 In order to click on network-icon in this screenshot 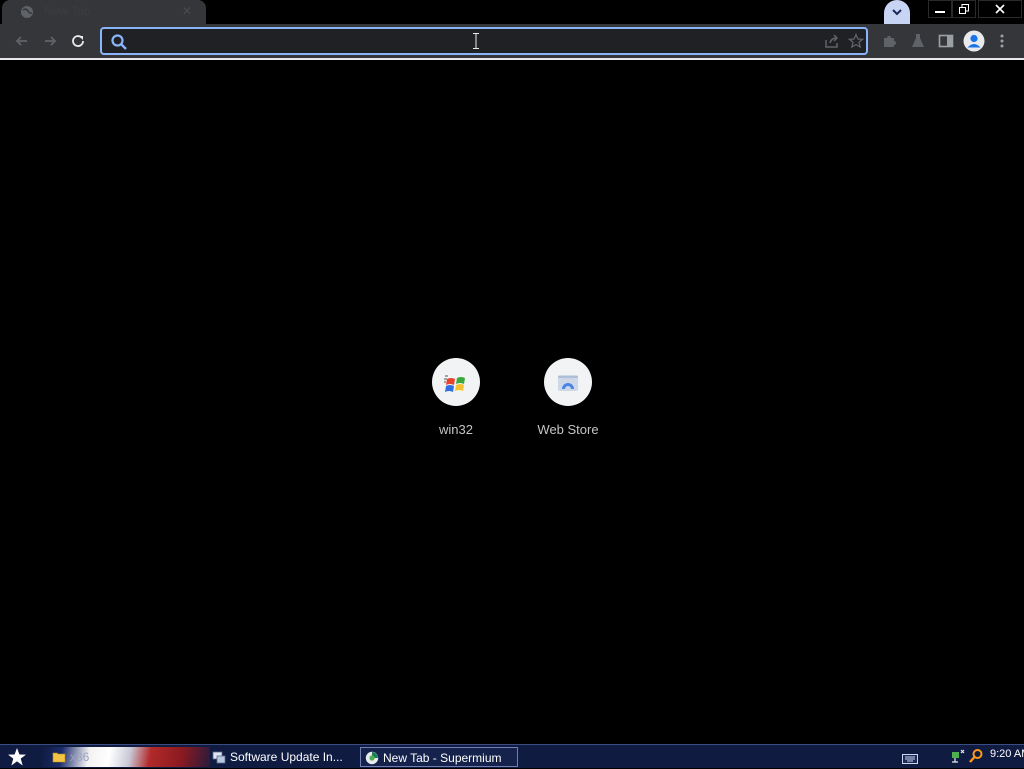, I will do `click(958, 758)`.